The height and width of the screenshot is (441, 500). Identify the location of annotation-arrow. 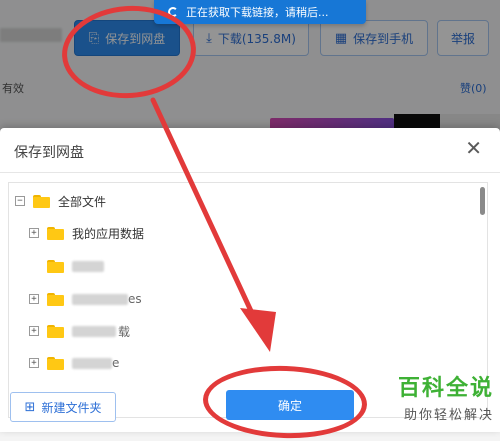
(213, 224).